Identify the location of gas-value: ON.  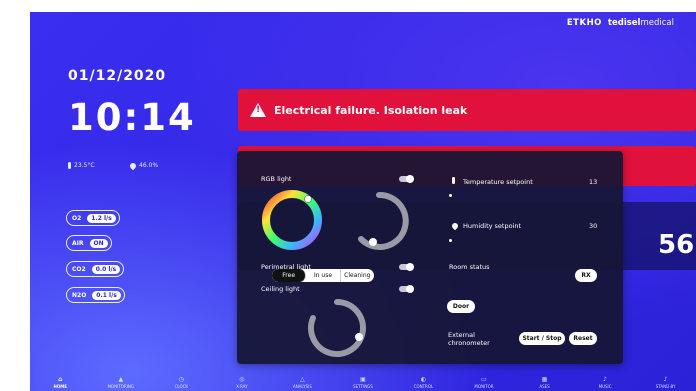
(98, 243).